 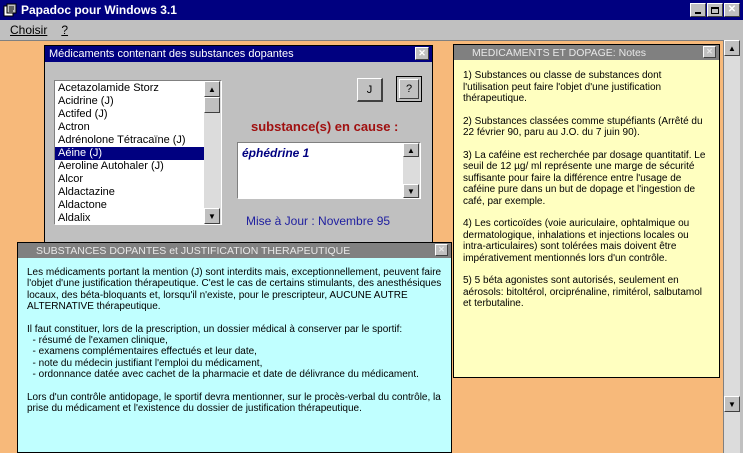 I want to click on justification-button: J, so click(x=370, y=90).